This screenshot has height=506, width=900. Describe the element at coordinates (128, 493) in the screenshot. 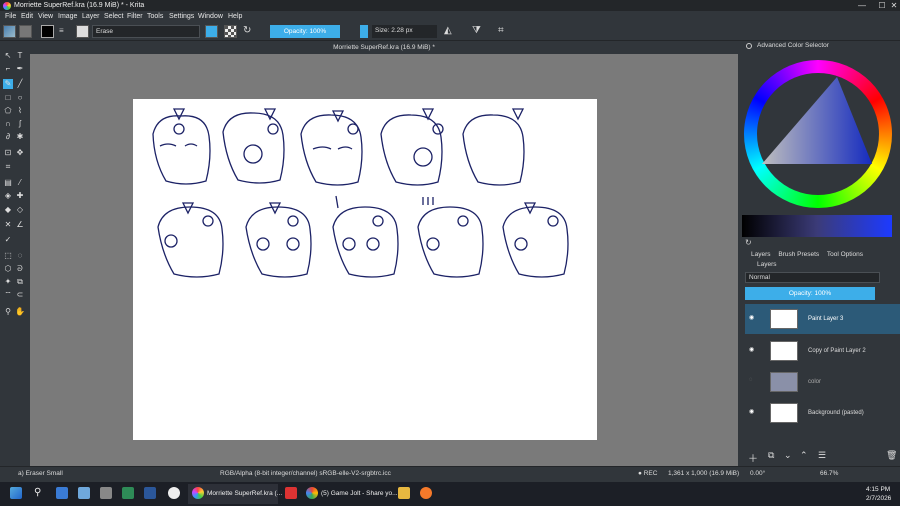

I see `app-icon` at that location.